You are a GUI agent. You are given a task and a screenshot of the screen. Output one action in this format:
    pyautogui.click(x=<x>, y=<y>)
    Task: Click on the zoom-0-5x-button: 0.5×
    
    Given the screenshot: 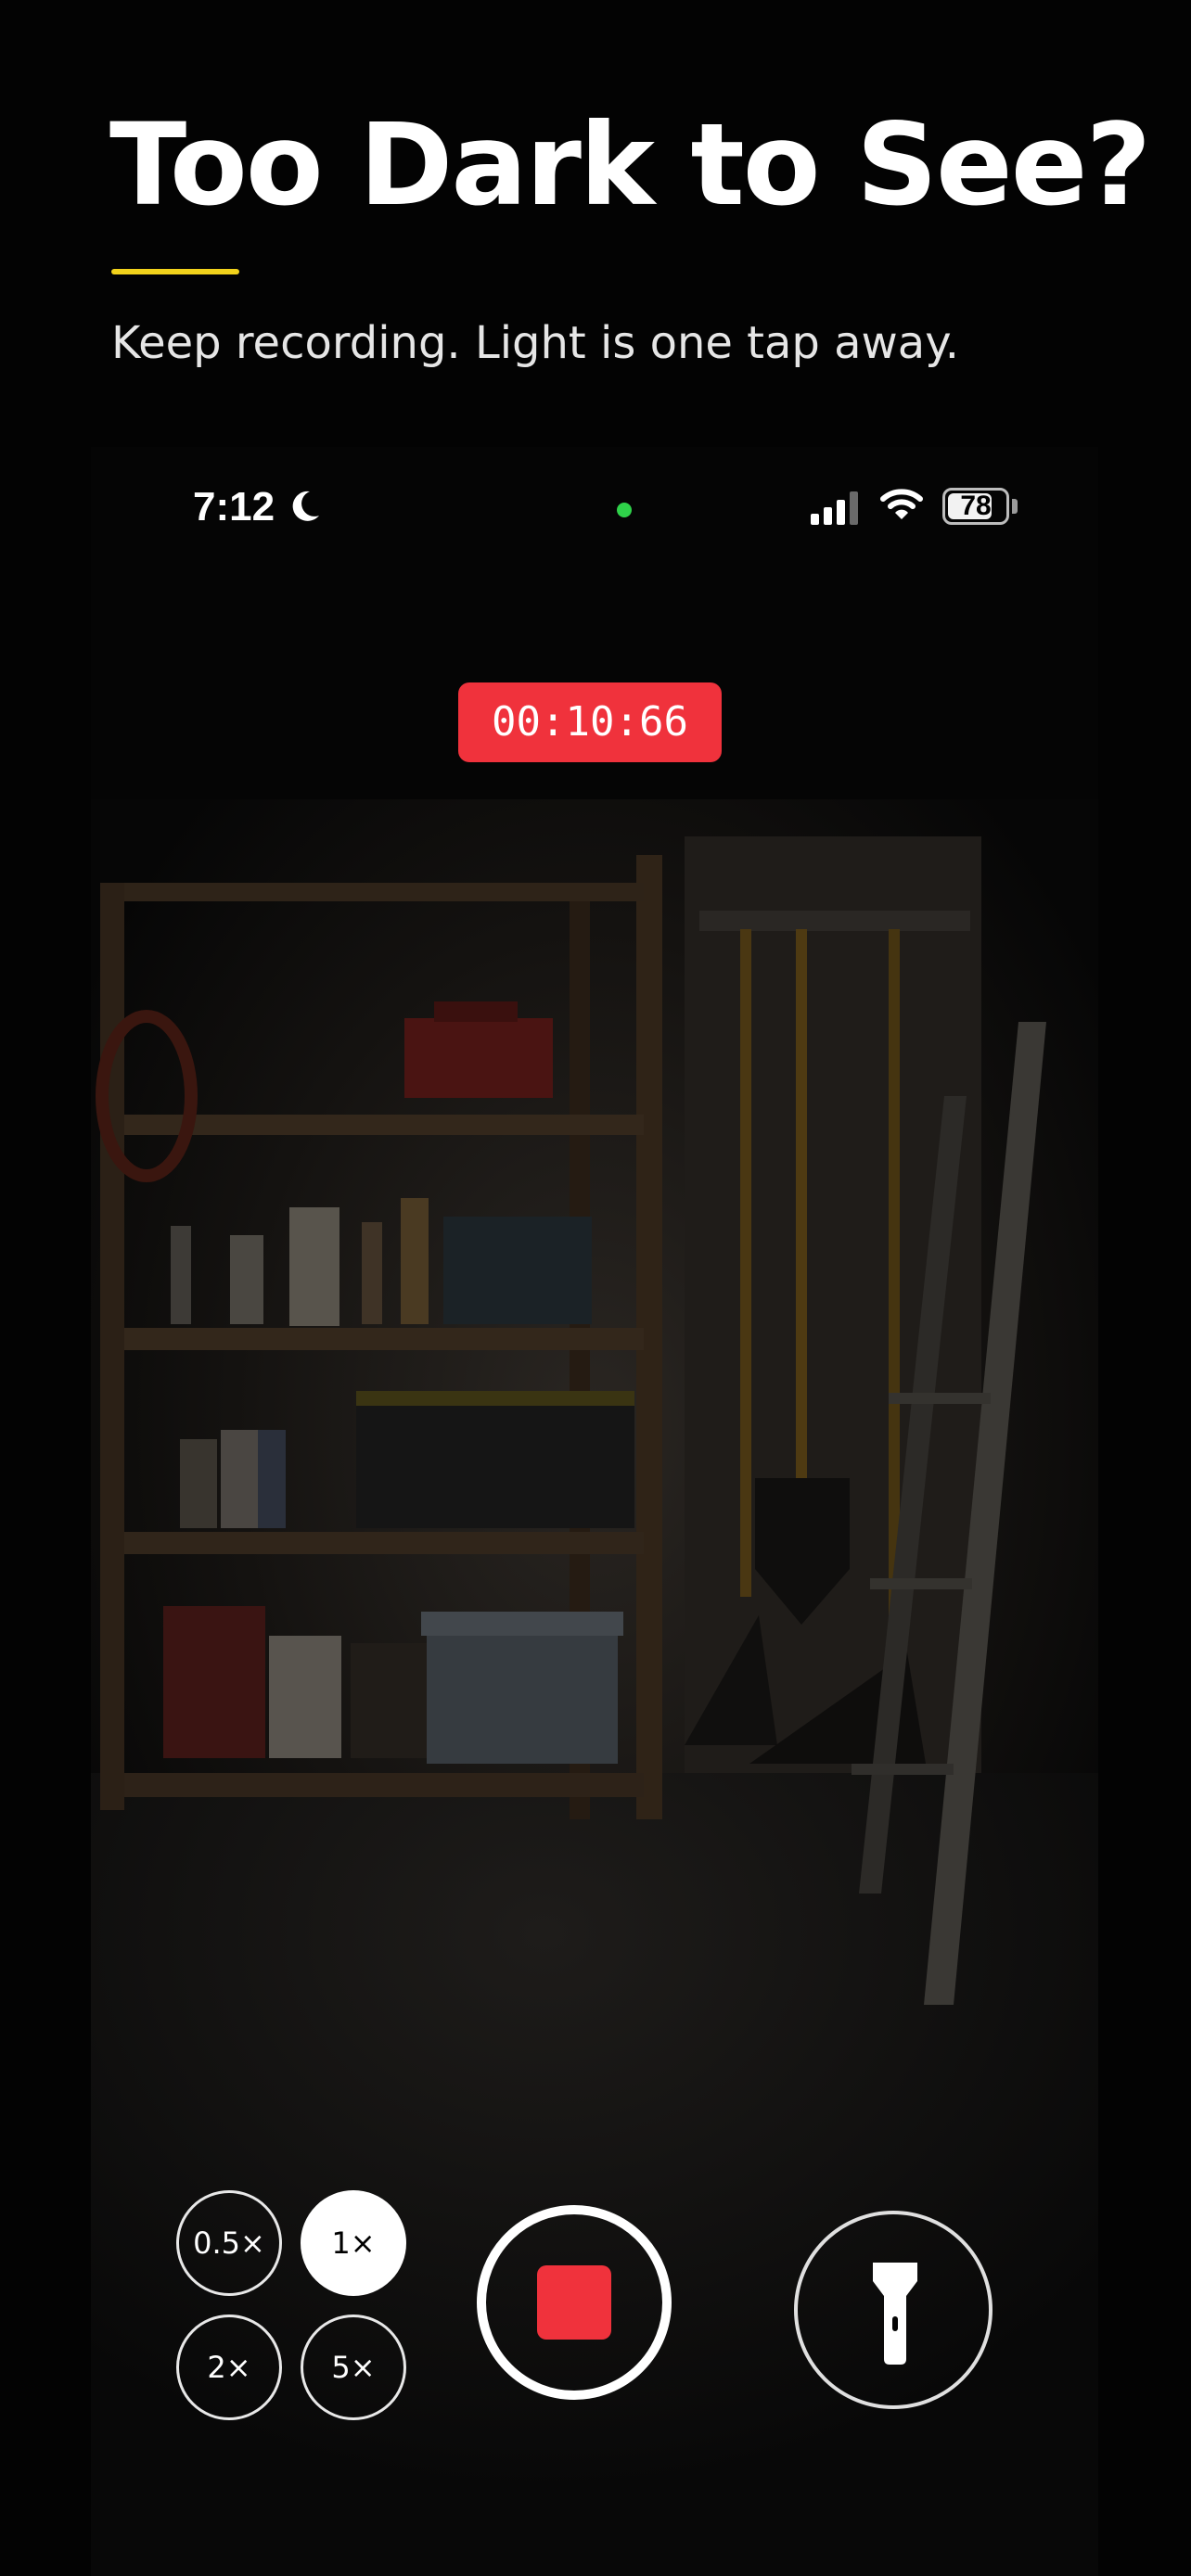 What is the action you would take?
    pyautogui.click(x=229, y=2243)
    